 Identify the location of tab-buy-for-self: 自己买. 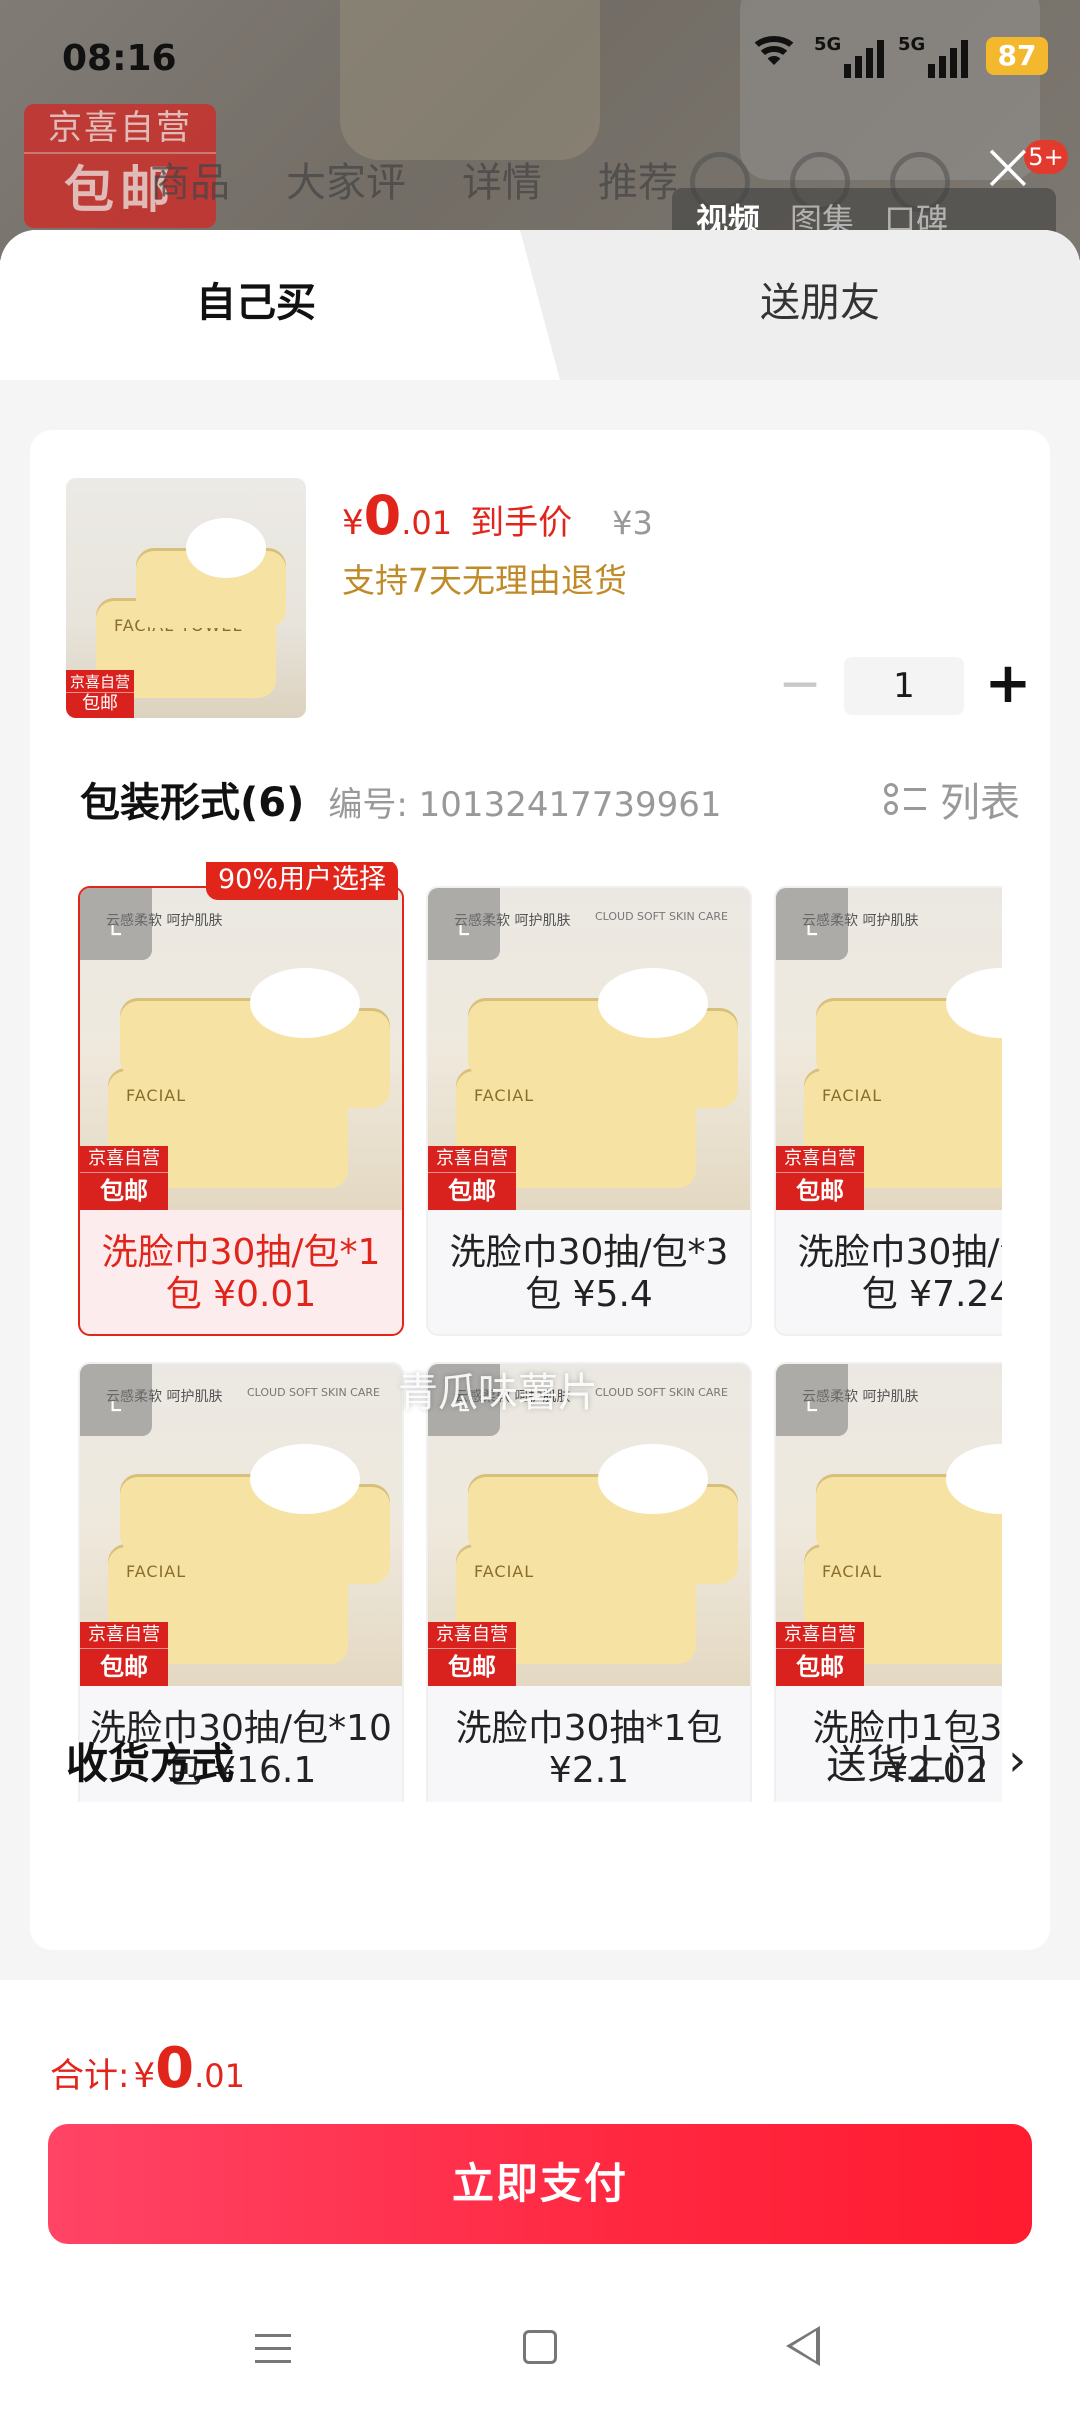
(256, 299).